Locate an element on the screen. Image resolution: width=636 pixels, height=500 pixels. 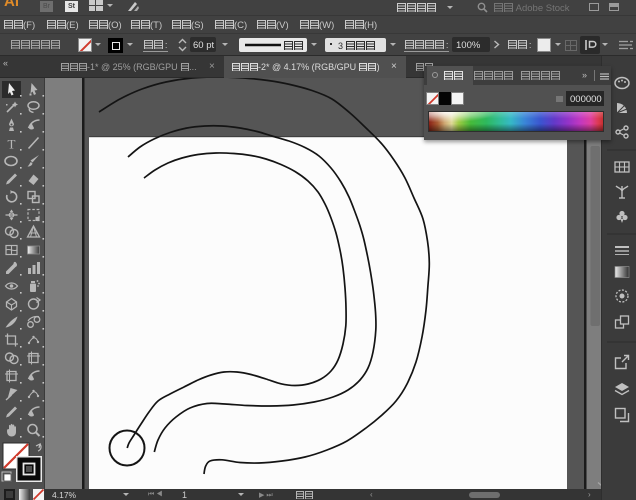
svg-text: T is located at coordinates (12, 144).